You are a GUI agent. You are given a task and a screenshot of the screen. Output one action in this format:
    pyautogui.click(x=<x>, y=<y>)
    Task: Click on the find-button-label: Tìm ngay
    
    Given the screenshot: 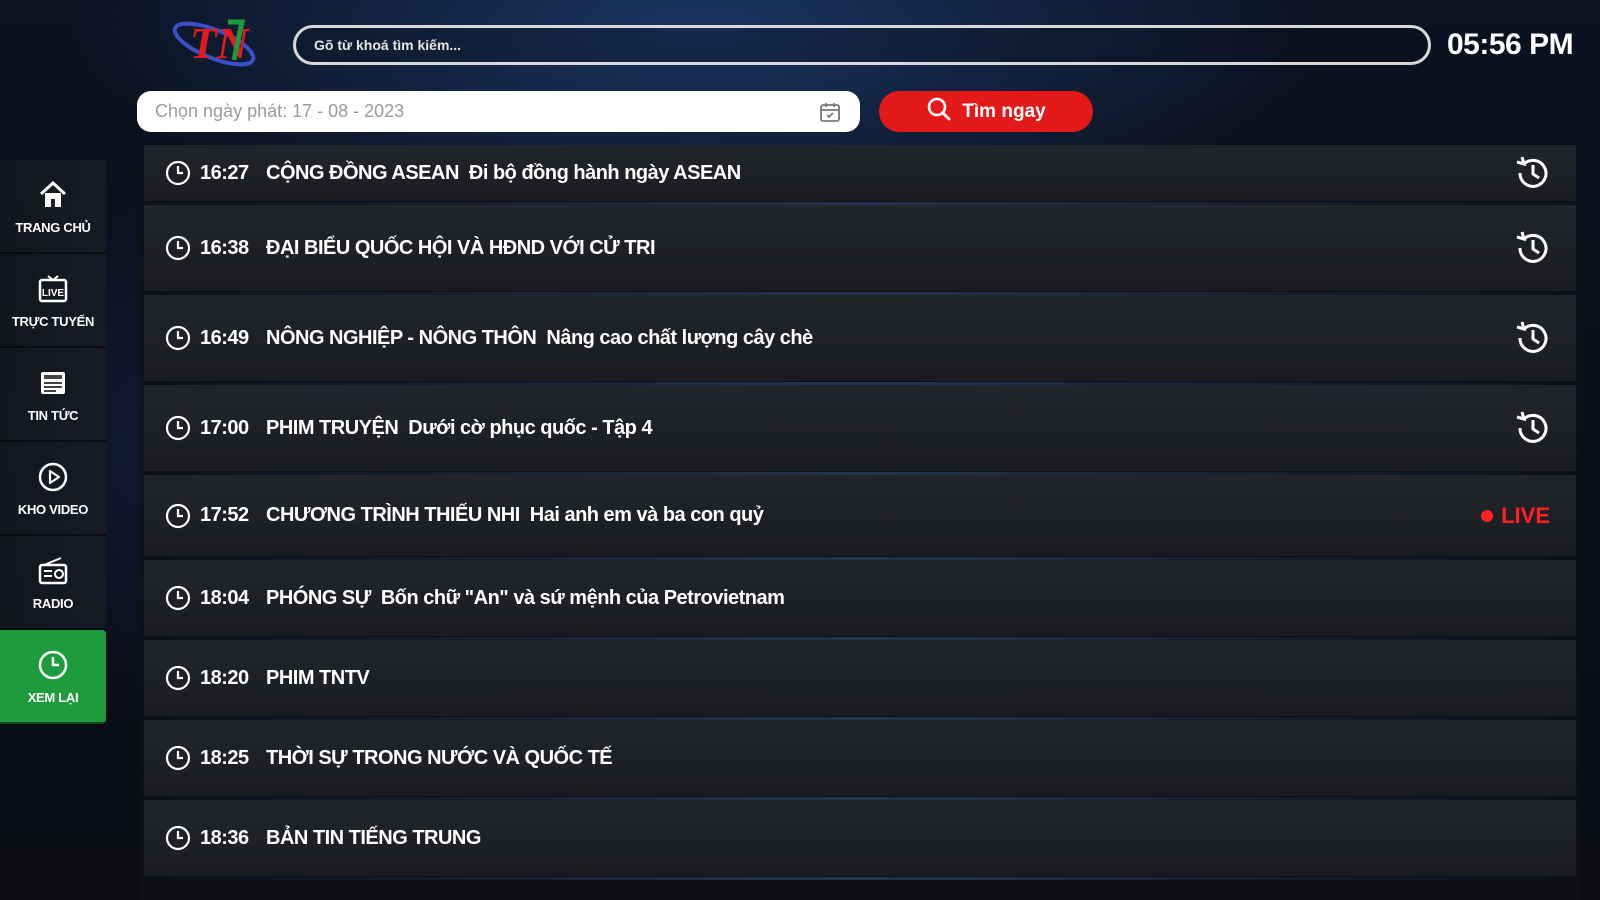 What is the action you would take?
    pyautogui.click(x=1004, y=111)
    